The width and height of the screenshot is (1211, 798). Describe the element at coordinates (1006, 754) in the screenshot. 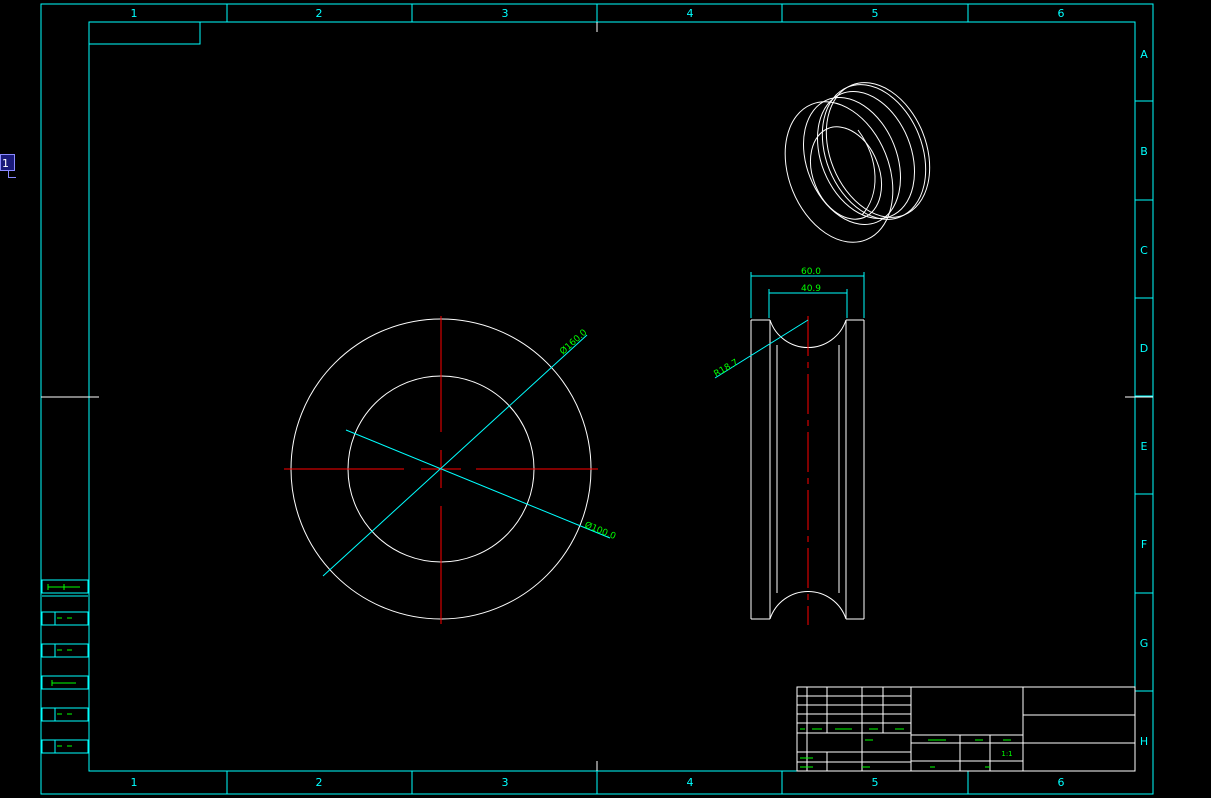

I see `scale-value: 1:1` at that location.